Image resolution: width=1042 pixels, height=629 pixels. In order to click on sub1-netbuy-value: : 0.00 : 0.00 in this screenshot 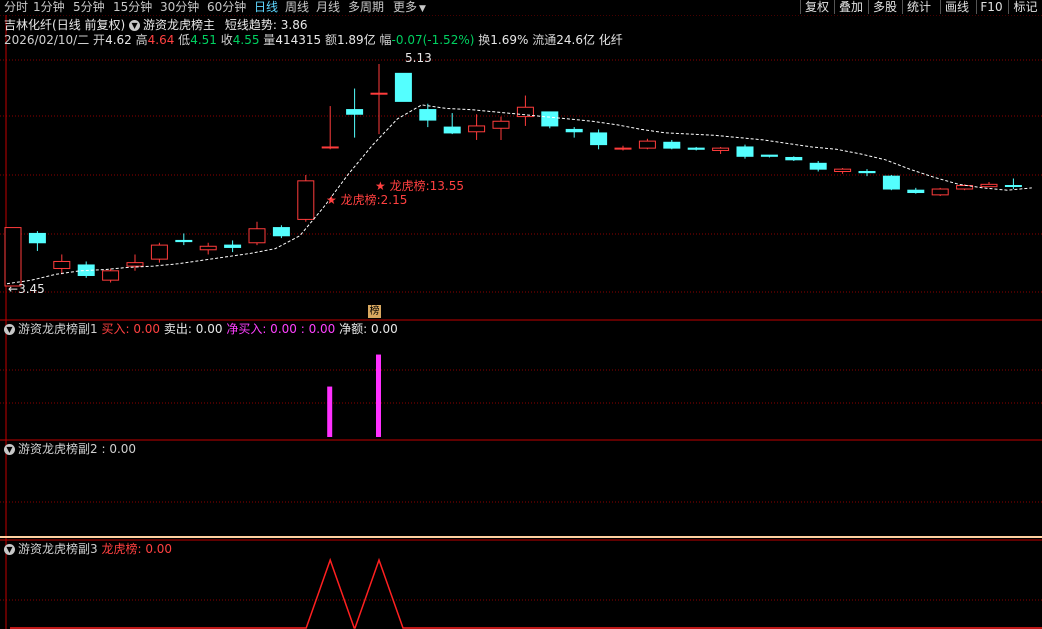, I will do `click(299, 329)`.